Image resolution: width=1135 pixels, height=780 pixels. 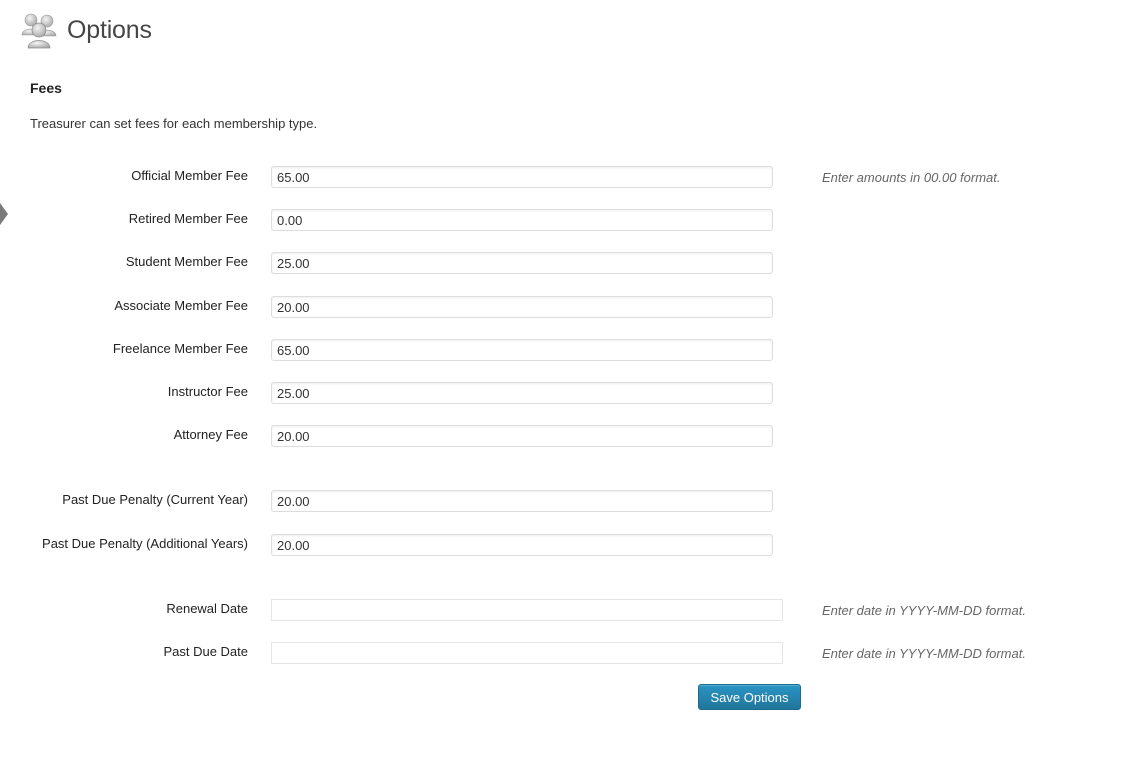 I want to click on form-row-freelance-member-fee: Freelance Member Fee, so click(x=567, y=351).